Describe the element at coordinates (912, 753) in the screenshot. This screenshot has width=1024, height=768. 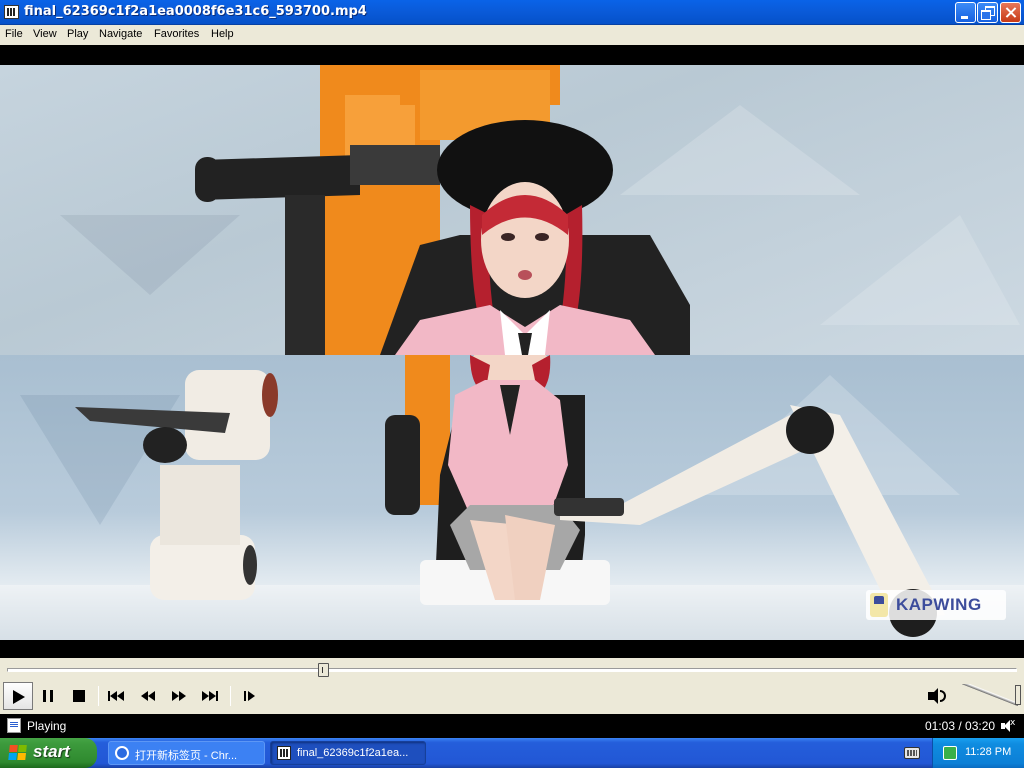
I see `keyboard-icon` at that location.